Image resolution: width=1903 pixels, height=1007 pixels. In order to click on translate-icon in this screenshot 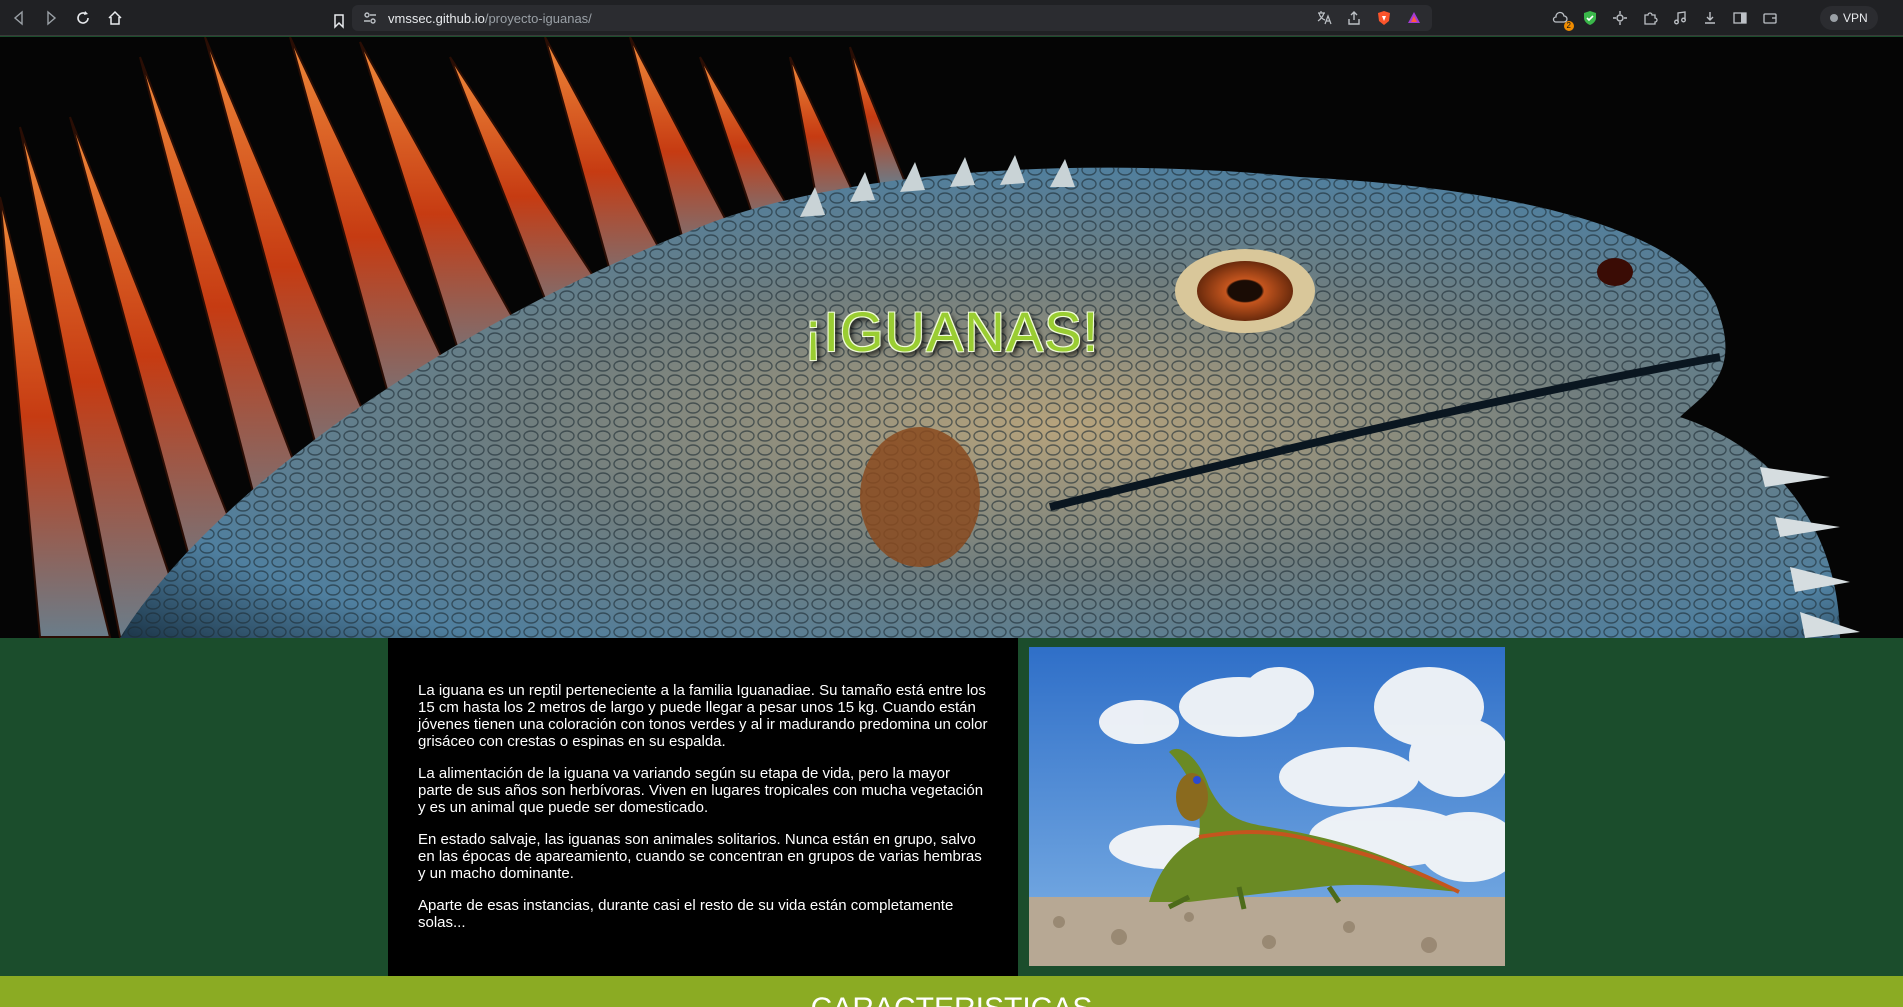, I will do `click(1324, 18)`.